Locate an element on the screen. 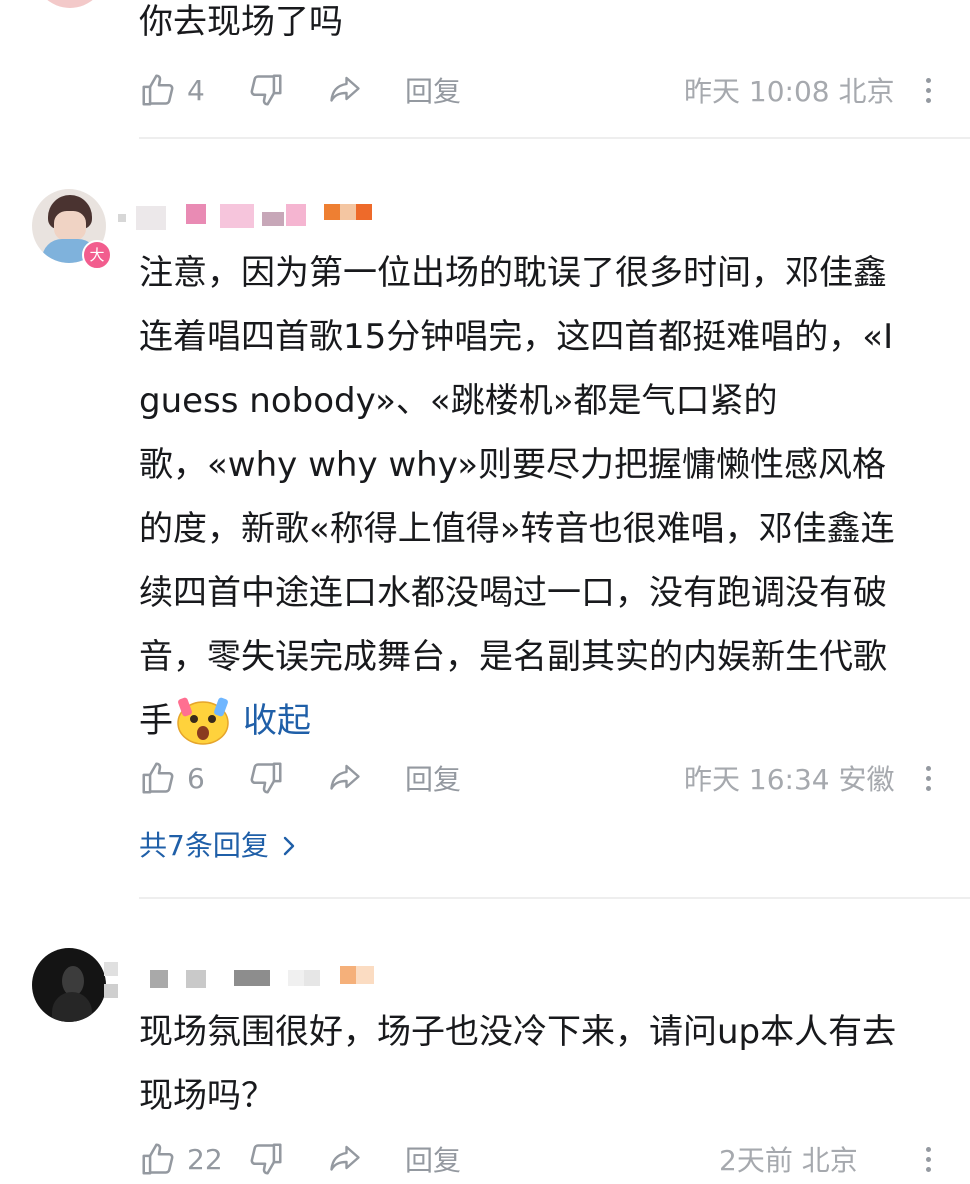  comment-actions: 4 回复 昨天 10:08 北京 is located at coordinates (539, 90).